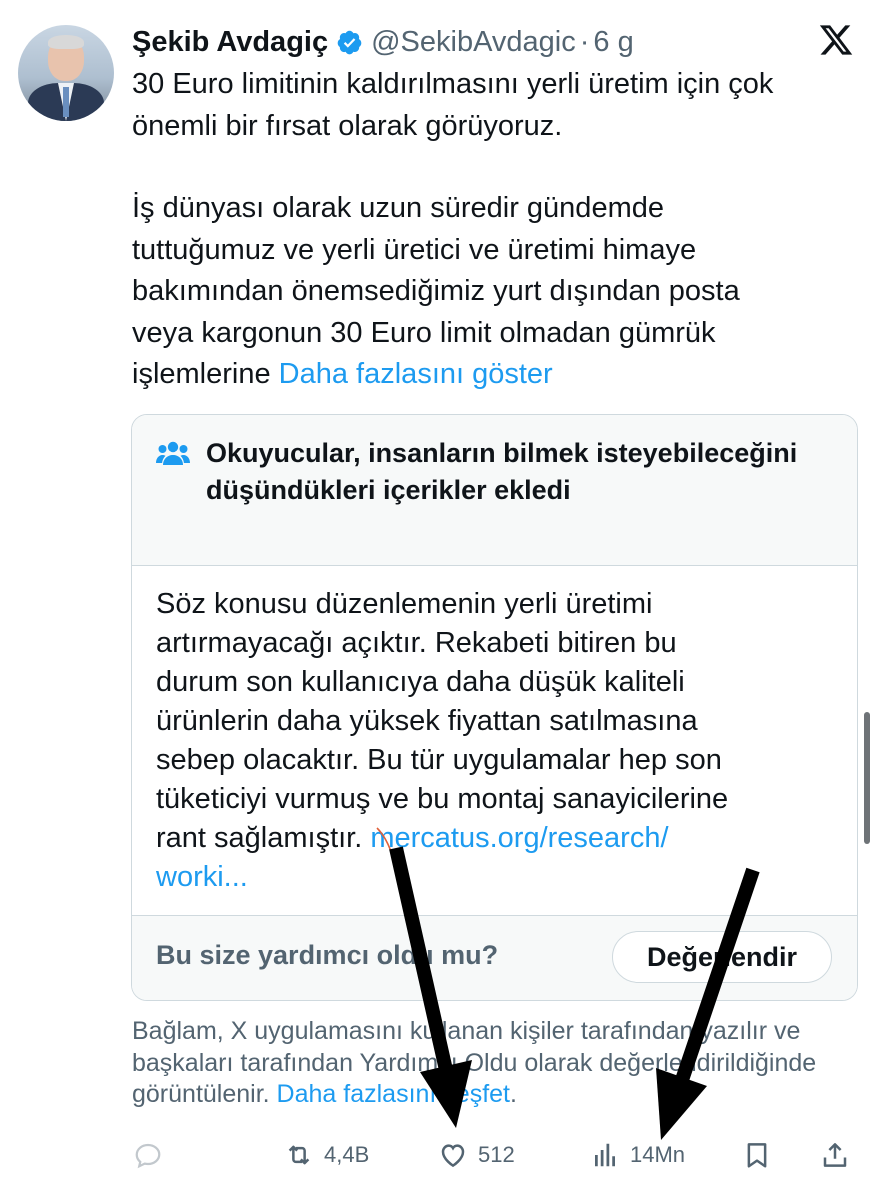 The image size is (875, 1200). I want to click on author-row: Şekib Avdagiç @SekibAvdagic · 6 g, so click(383, 42).